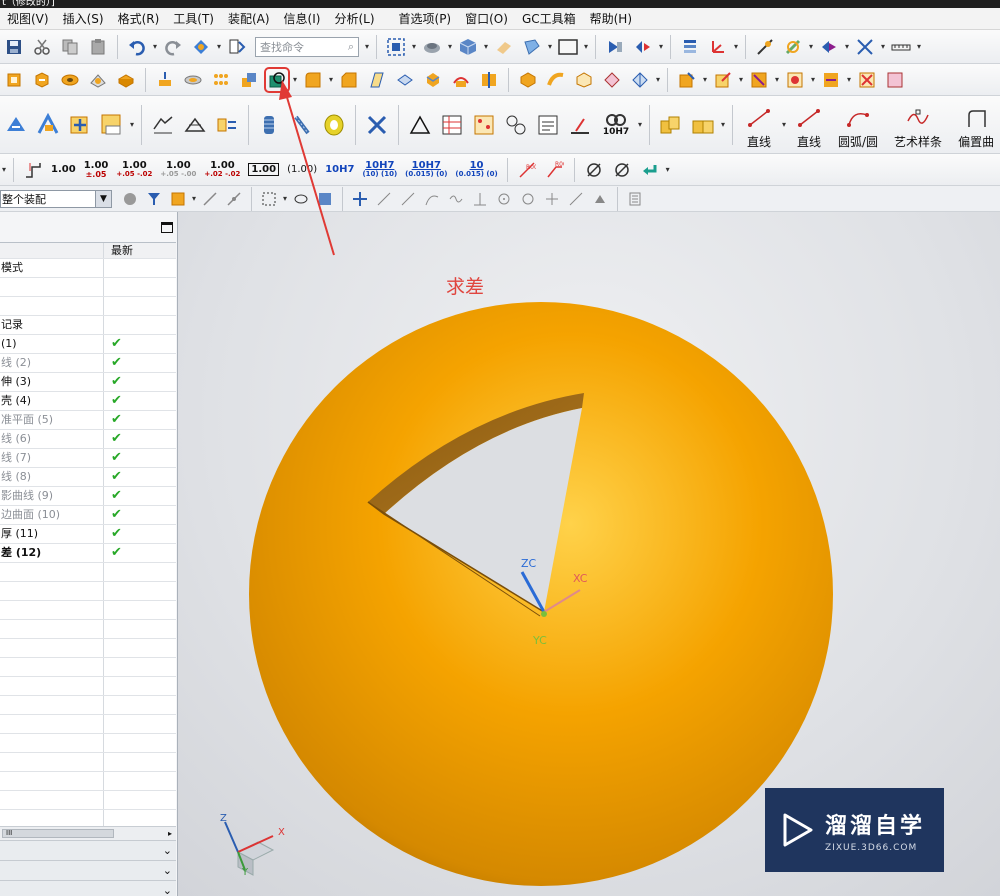 This screenshot has height=896, width=1000. What do you see at coordinates (227, 125) in the screenshot?
I see `exploded-view-icon` at bounding box center [227, 125].